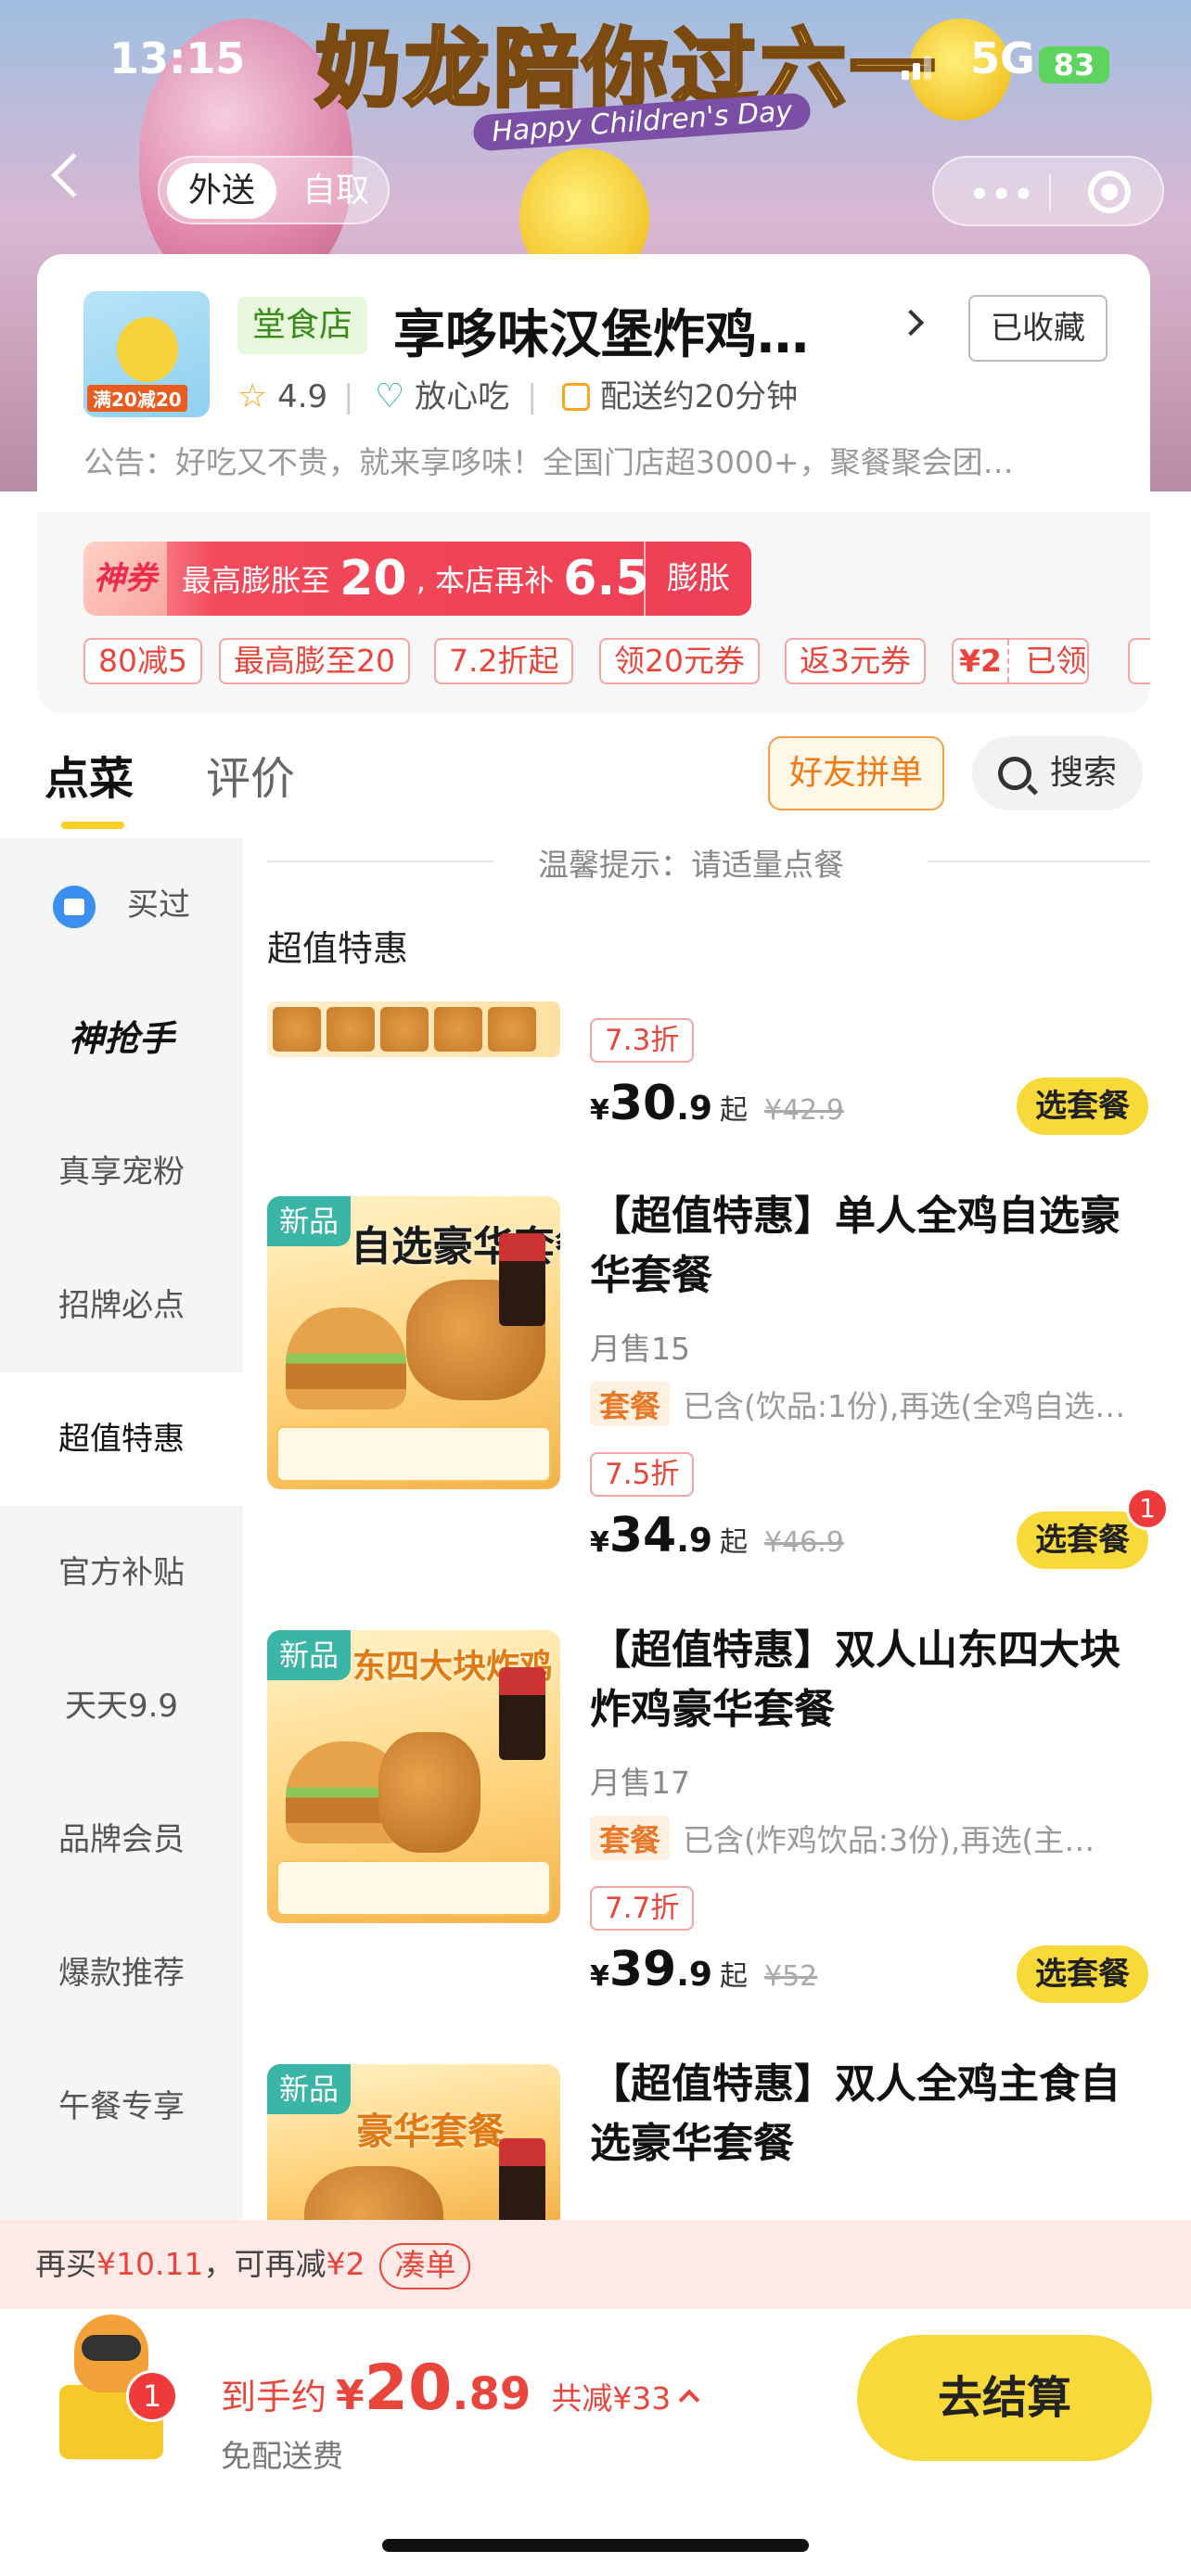 This screenshot has width=1191, height=2576. What do you see at coordinates (1021, 661) in the screenshot?
I see `claimed-coupon: ¥2 已领` at bounding box center [1021, 661].